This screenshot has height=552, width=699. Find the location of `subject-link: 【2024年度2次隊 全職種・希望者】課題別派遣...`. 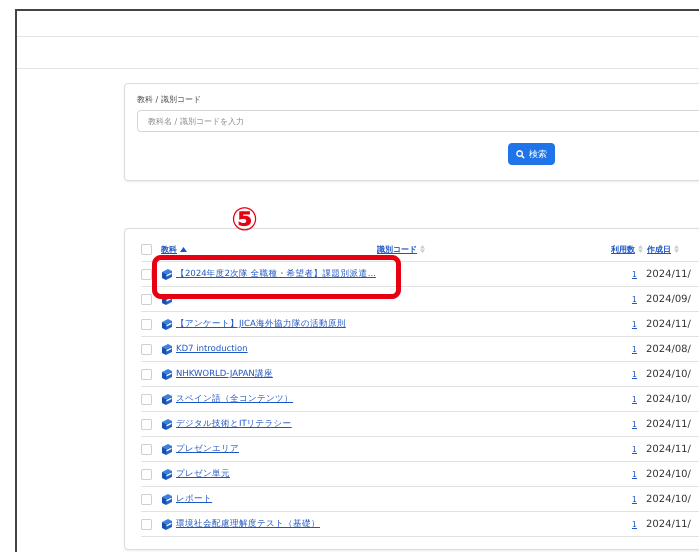

subject-link: 【2024年度2次隊 全職種・希望者】課題別派遣... is located at coordinates (276, 274).